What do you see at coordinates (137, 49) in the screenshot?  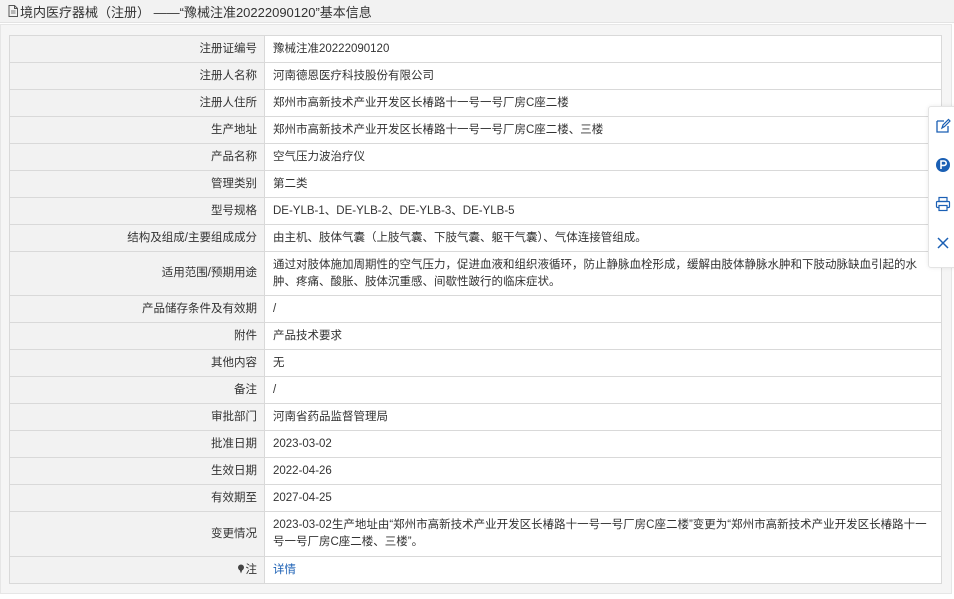 I see `field-label: 注册证编号` at bounding box center [137, 49].